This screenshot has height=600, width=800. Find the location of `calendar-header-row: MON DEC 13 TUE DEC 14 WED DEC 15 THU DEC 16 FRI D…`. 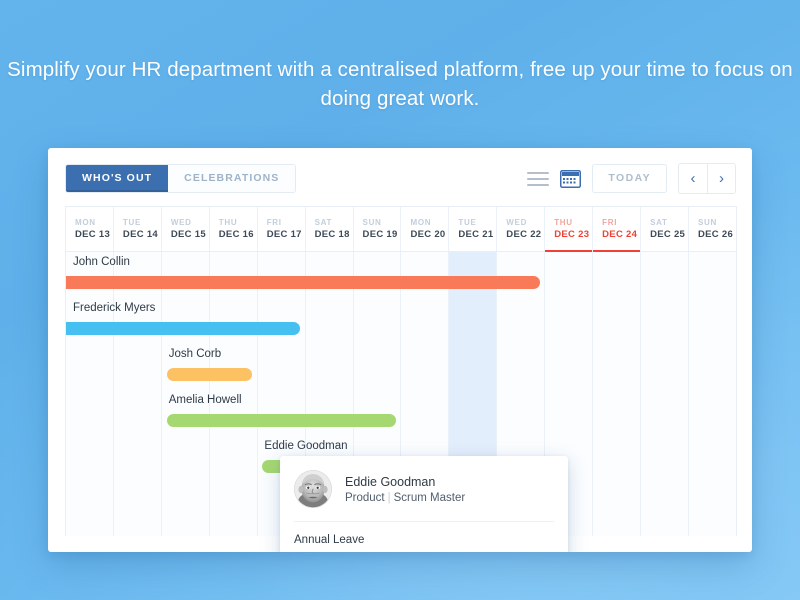

calendar-header-row: MON DEC 13 TUE DEC 14 WED DEC 15 THU DEC 16 FRI D… is located at coordinates (401, 229).